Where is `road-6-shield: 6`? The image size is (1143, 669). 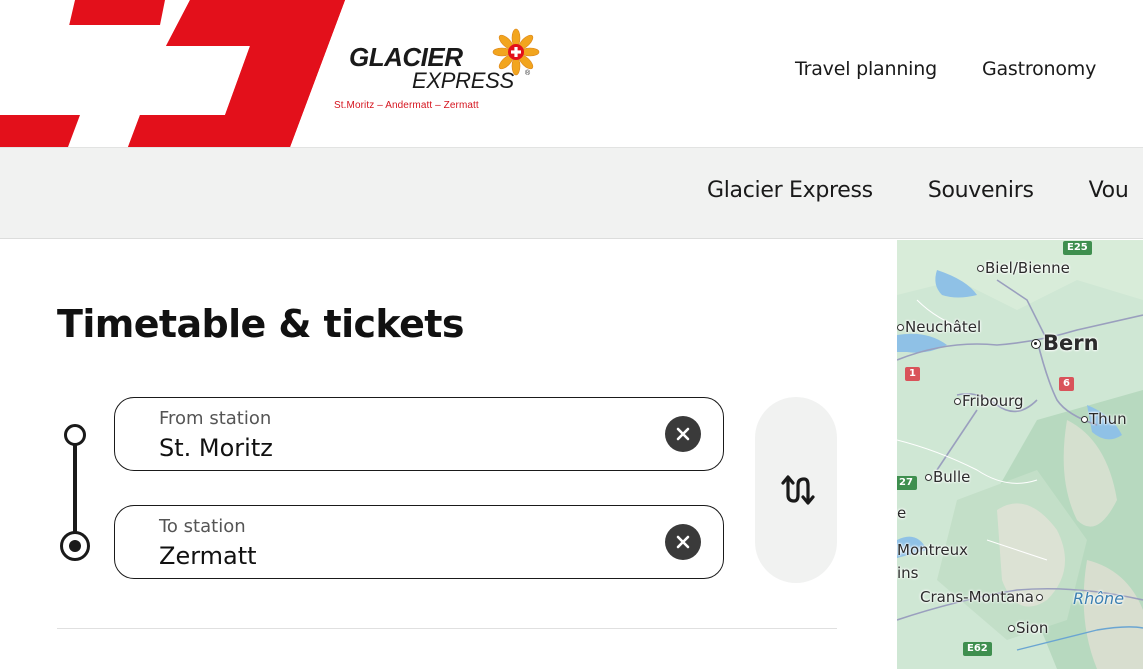
road-6-shield: 6 is located at coordinates (1066, 384).